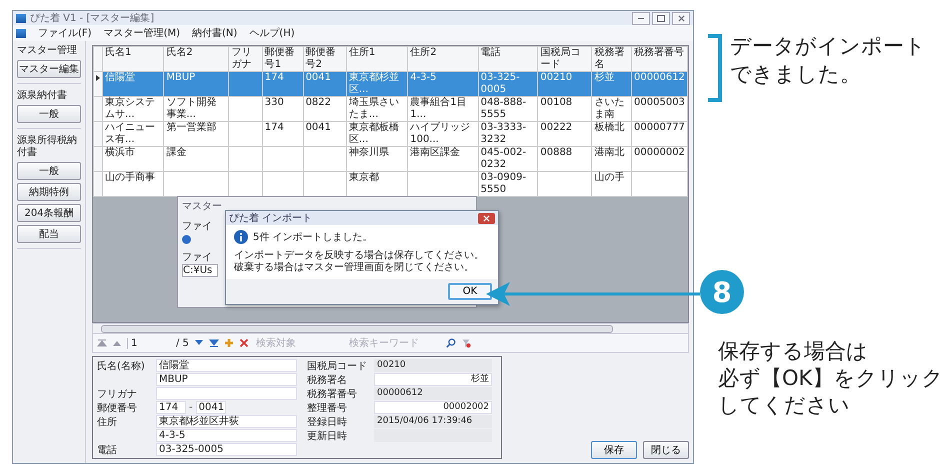  What do you see at coordinates (102, 343) in the screenshot?
I see `first-record-icon` at bounding box center [102, 343].